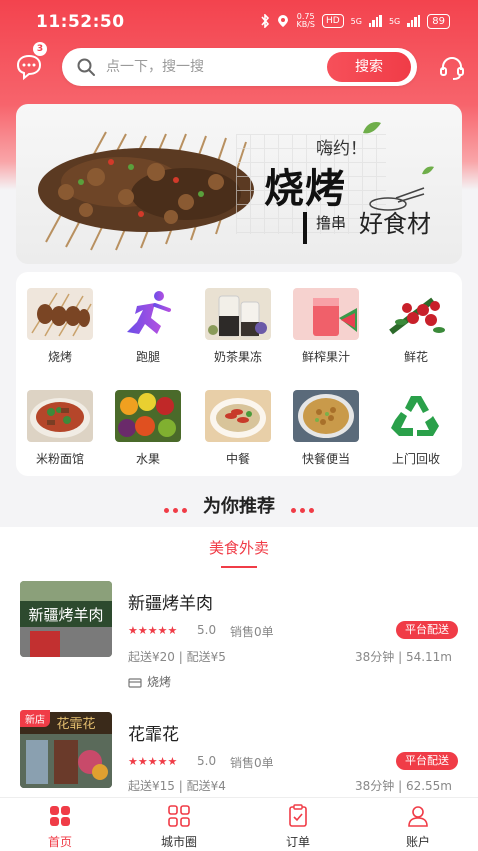 Image resolution: width=478 pixels, height=851 pixels. Describe the element at coordinates (40, 49) in the screenshot. I see `message-count-badge: 3` at that location.